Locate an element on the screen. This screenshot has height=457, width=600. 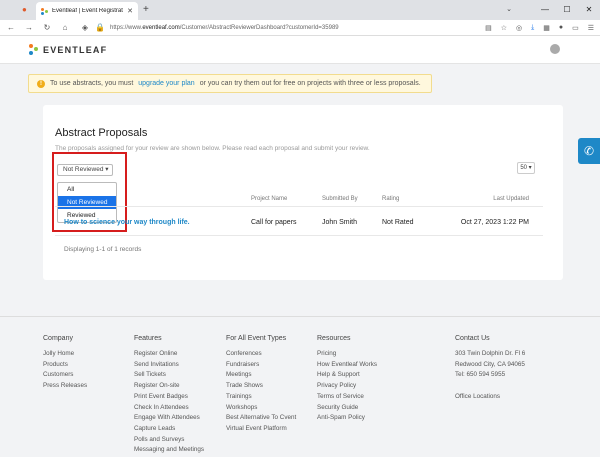
home-icon: ⌂ is located at coordinates (65, 27).